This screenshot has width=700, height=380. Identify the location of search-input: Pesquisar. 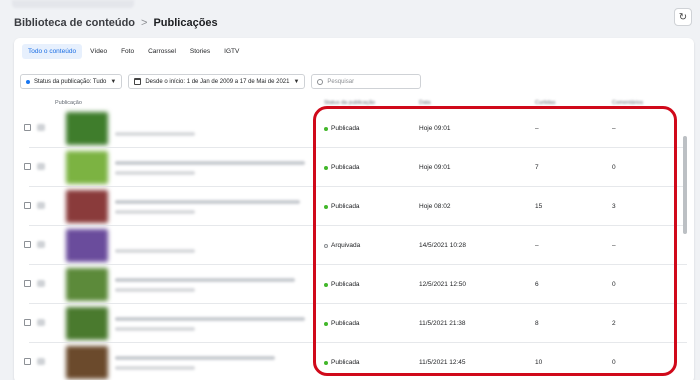
(366, 81).